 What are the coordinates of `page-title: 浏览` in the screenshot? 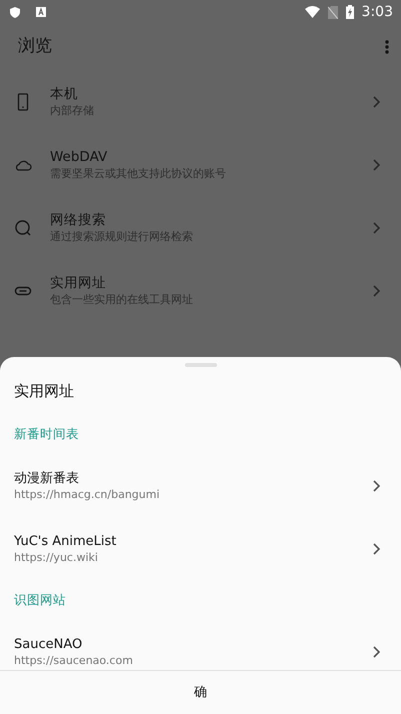 It's located at (35, 46).